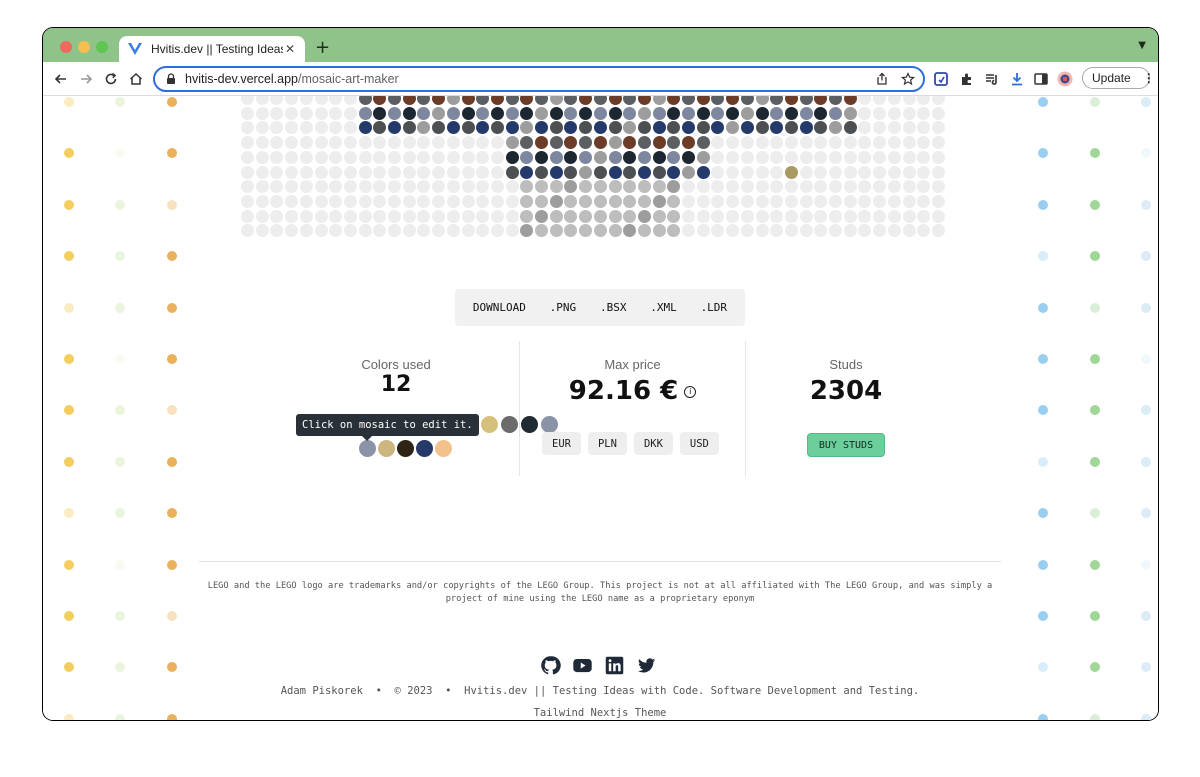 The width and height of the screenshot is (1200, 777). Describe the element at coordinates (1017, 79) in the screenshot. I see `download-icon` at that location.